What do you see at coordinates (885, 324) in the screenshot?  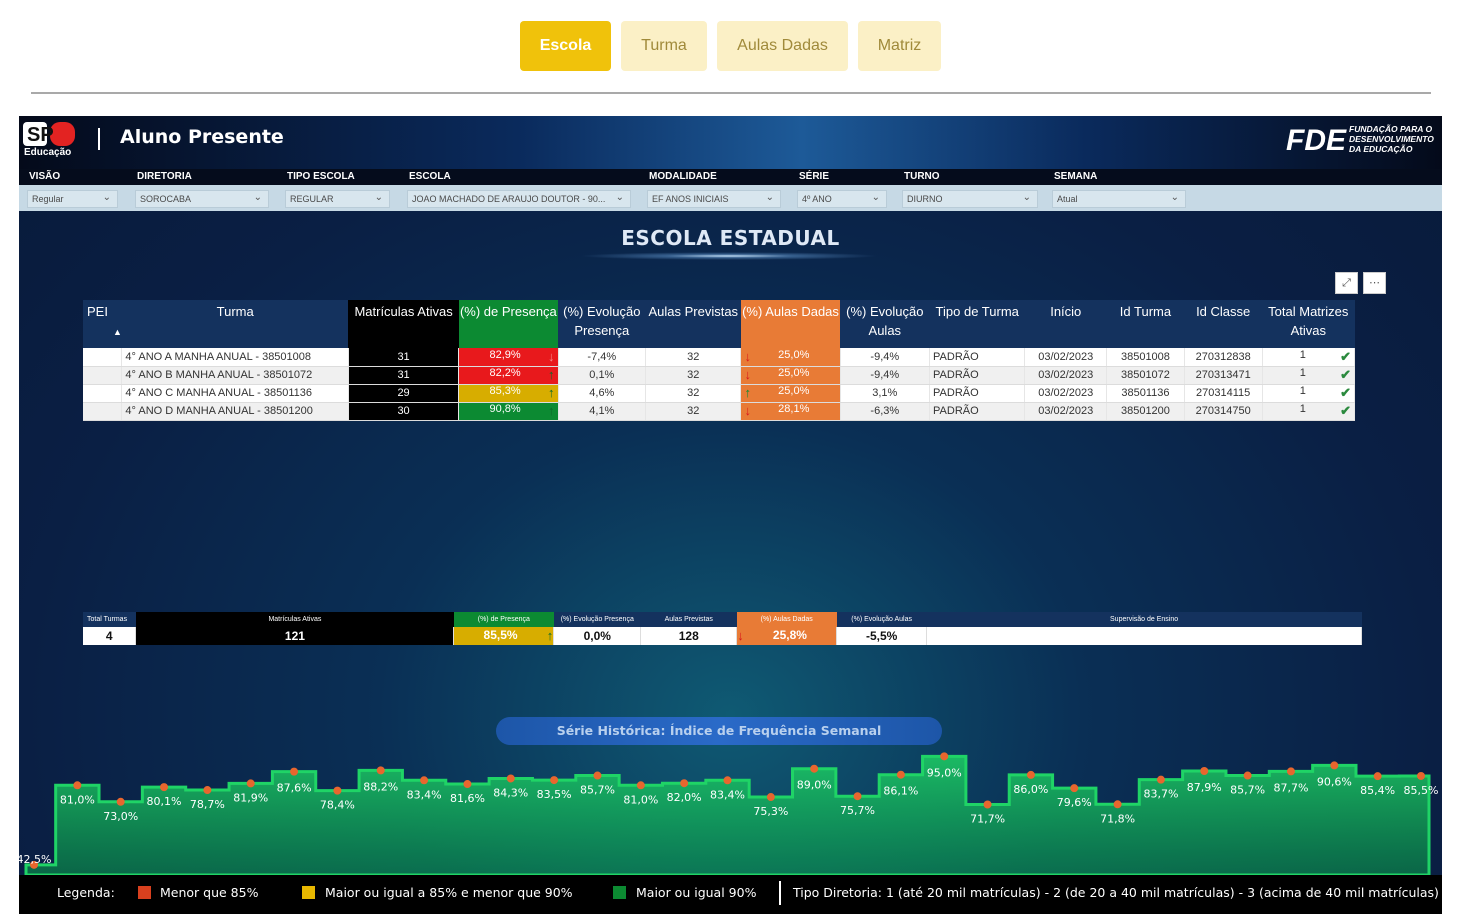 I see `col-evol-aulas: (%) Evolução Aulas` at bounding box center [885, 324].